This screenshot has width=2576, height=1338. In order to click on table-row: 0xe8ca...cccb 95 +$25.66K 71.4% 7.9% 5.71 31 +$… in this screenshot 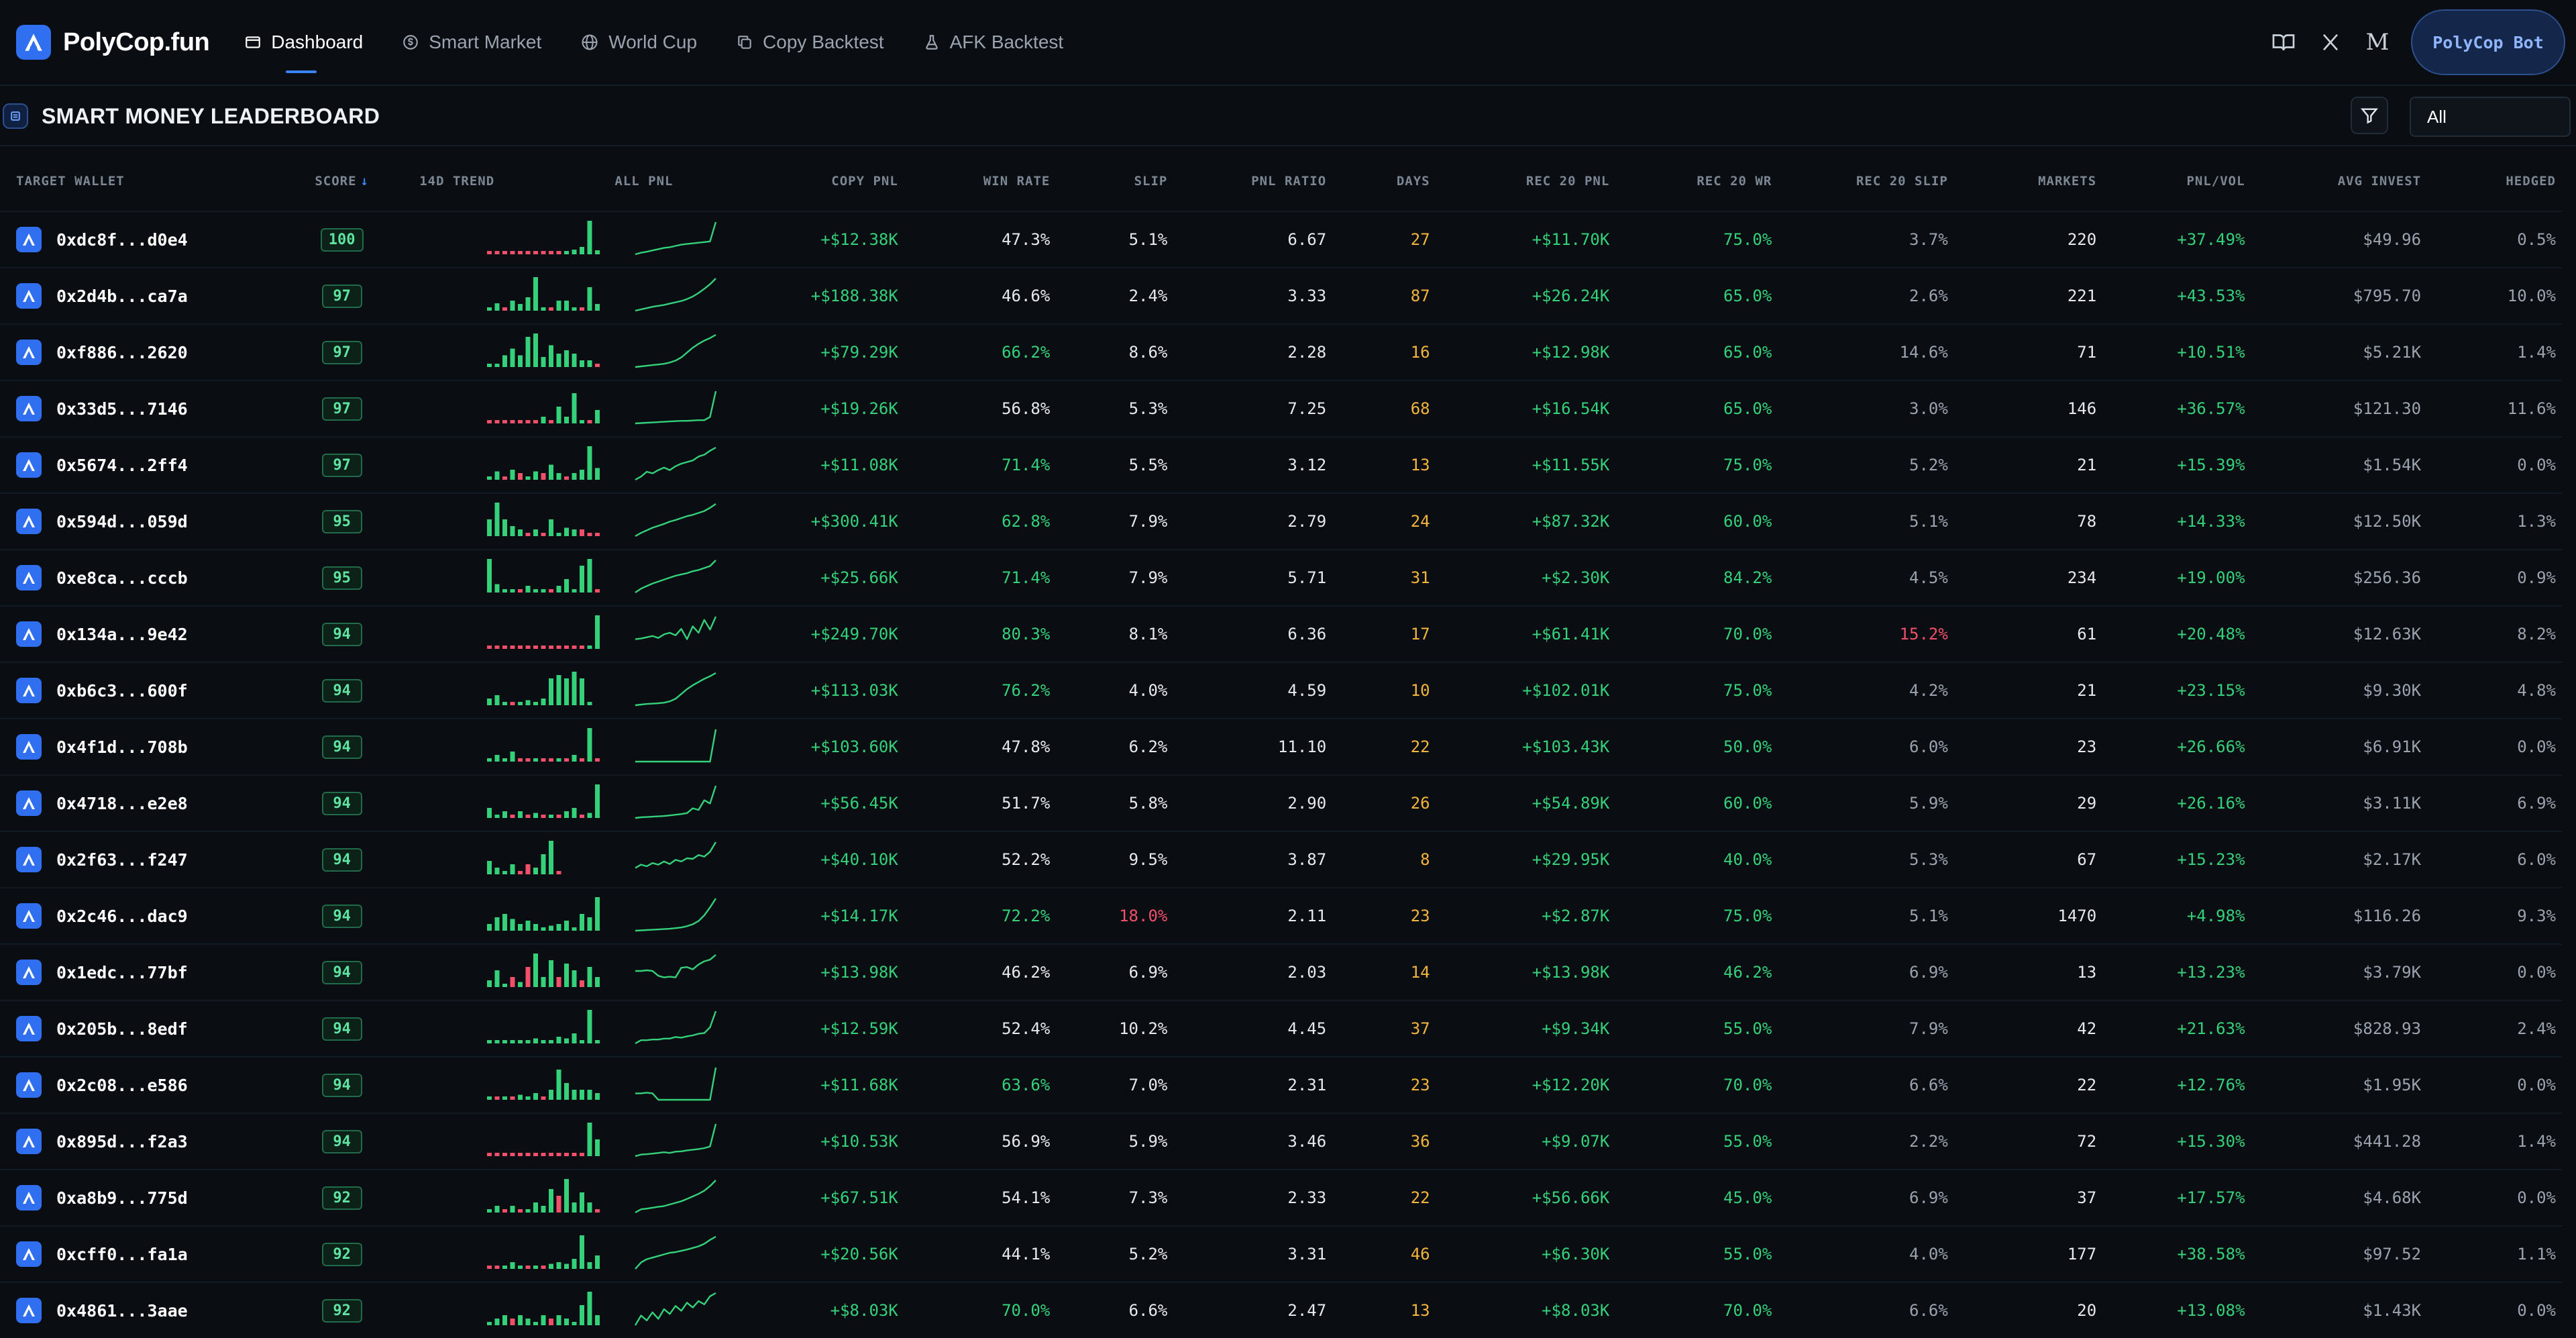, I will do `click(1281, 577)`.